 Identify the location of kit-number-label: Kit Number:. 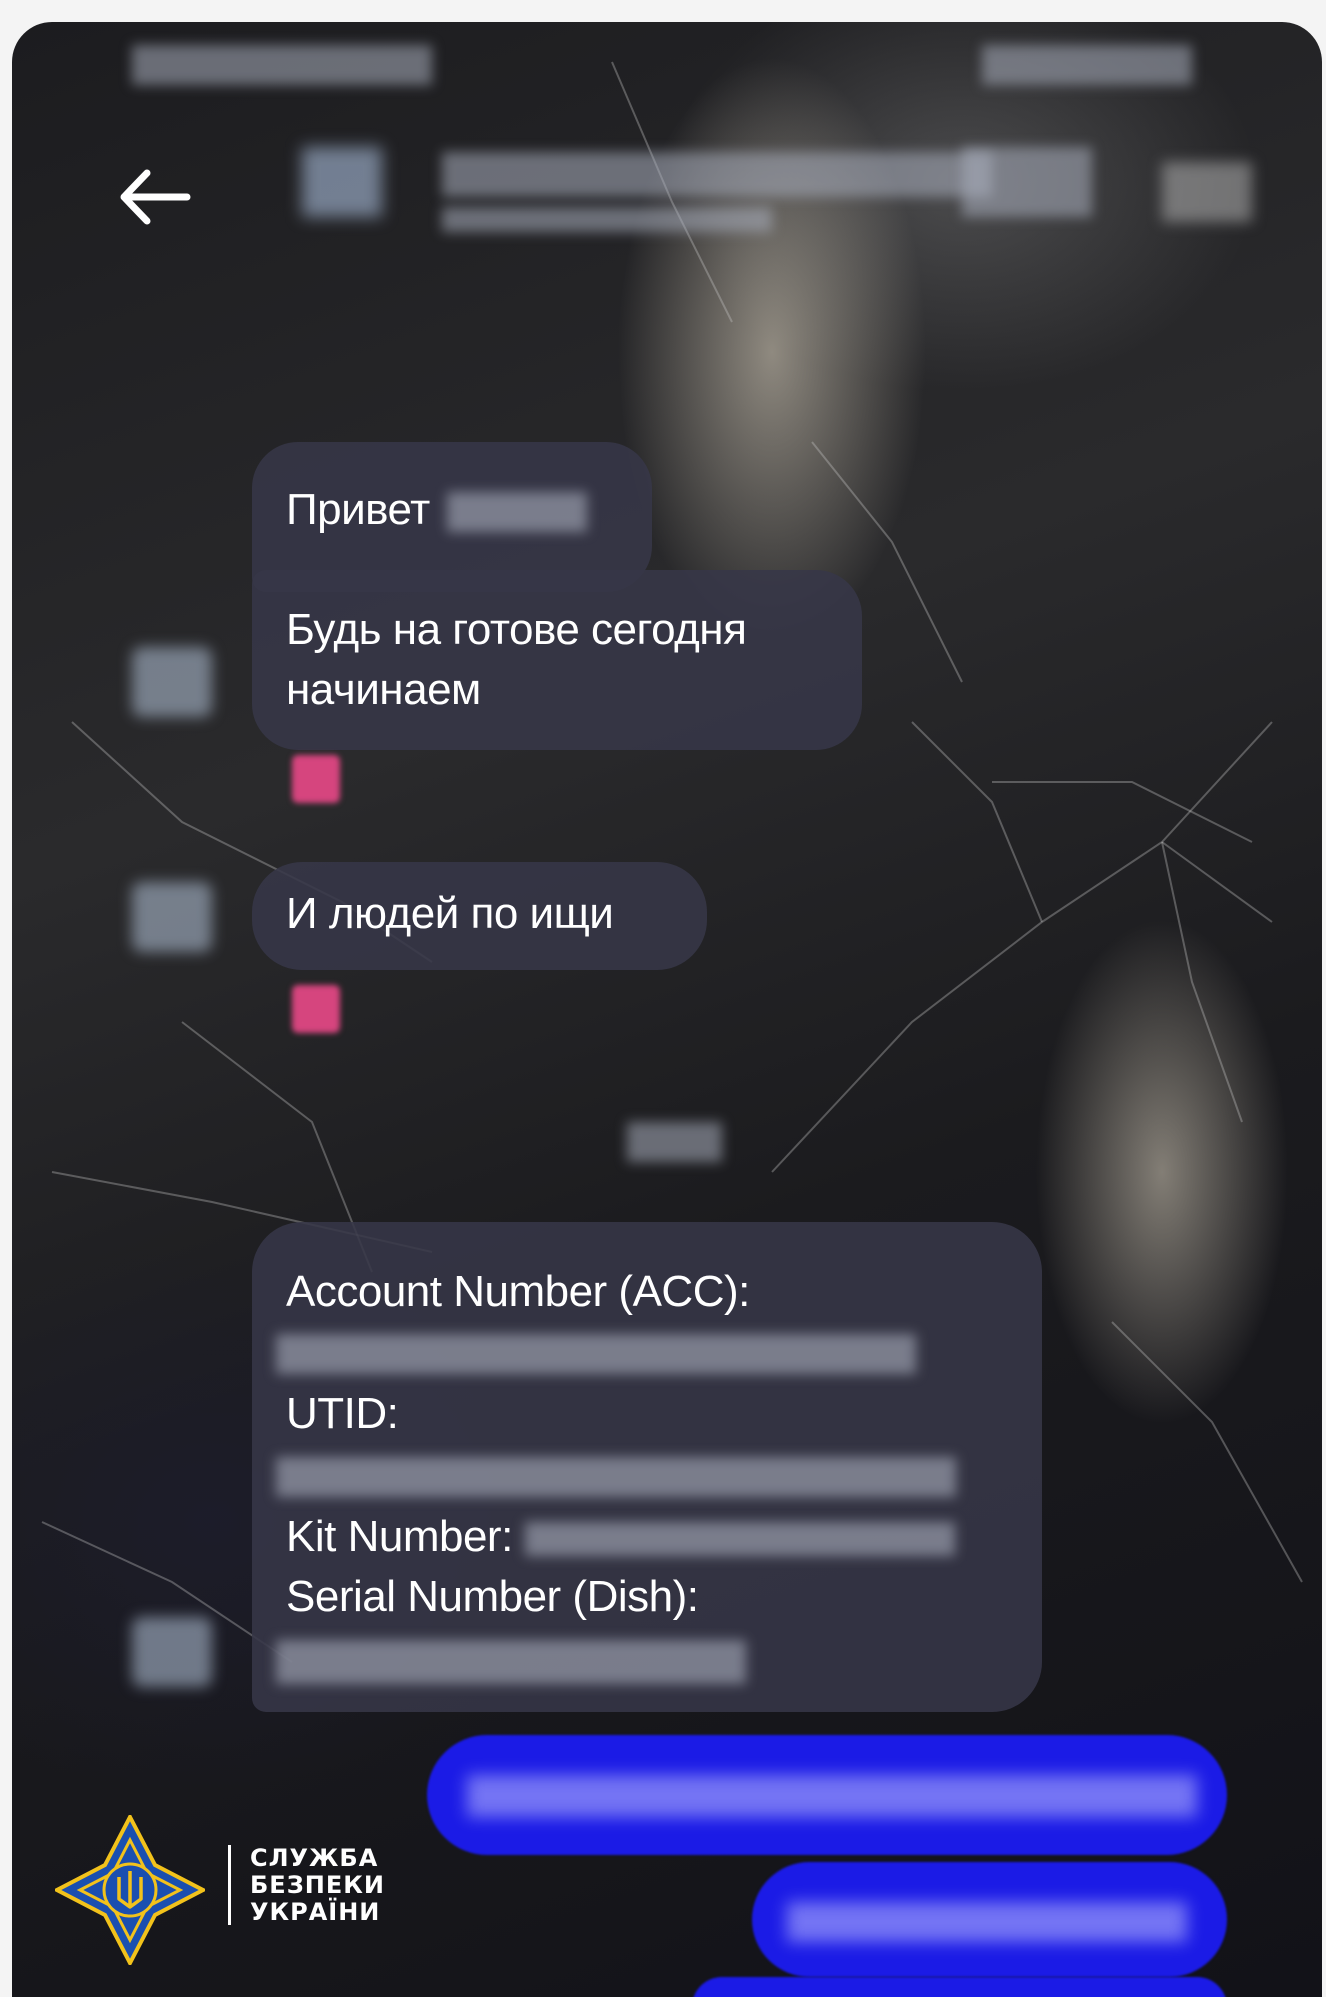
(399, 1536).